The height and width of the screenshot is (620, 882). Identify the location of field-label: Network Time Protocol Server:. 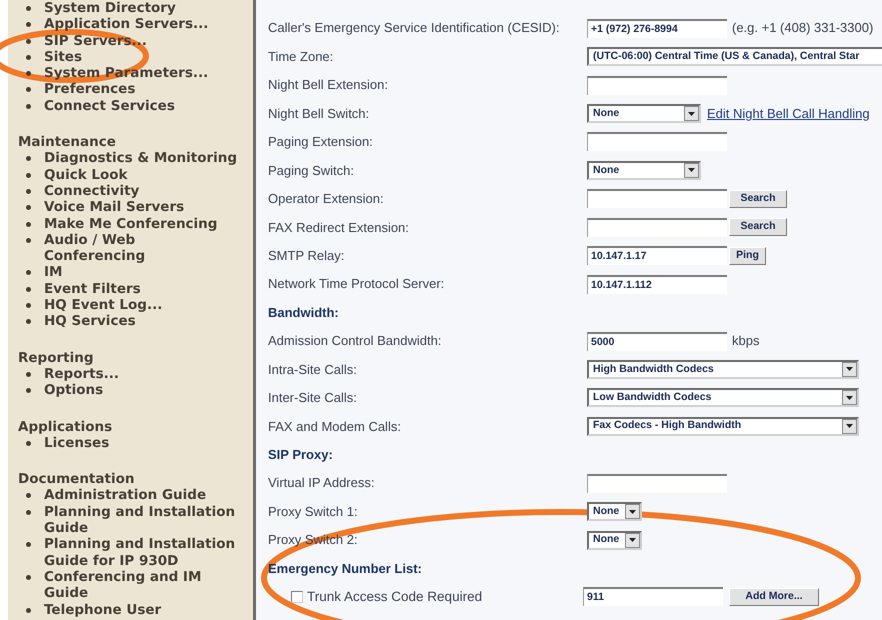
(357, 284).